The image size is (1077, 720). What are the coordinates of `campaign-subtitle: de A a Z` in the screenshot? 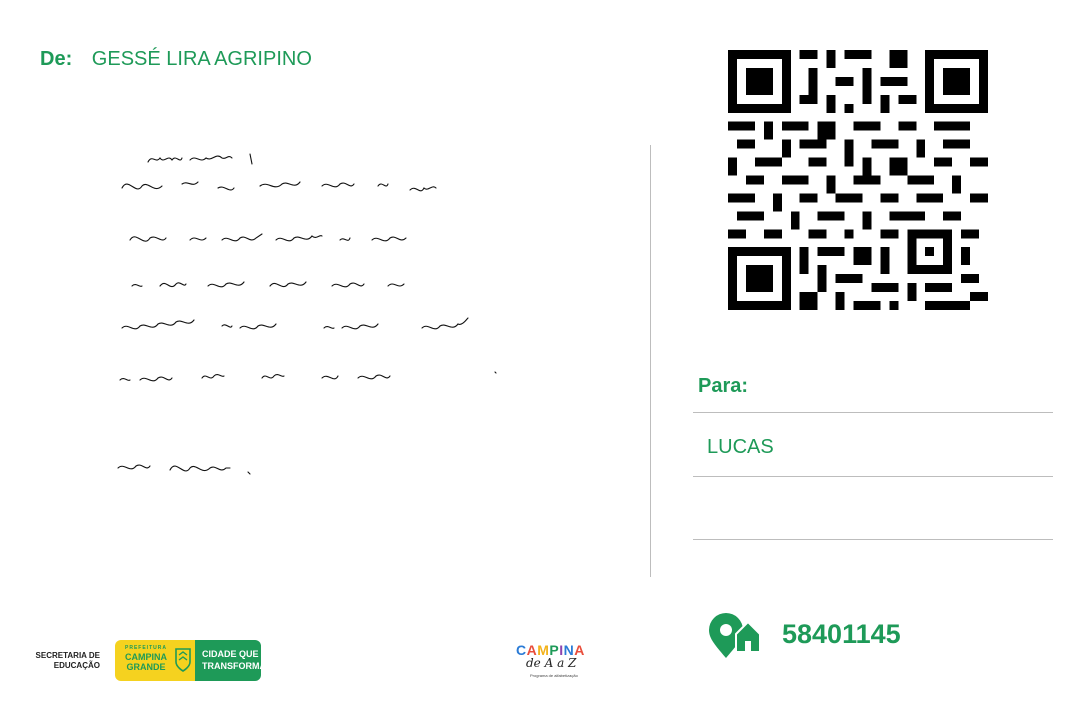 It's located at (551, 663).